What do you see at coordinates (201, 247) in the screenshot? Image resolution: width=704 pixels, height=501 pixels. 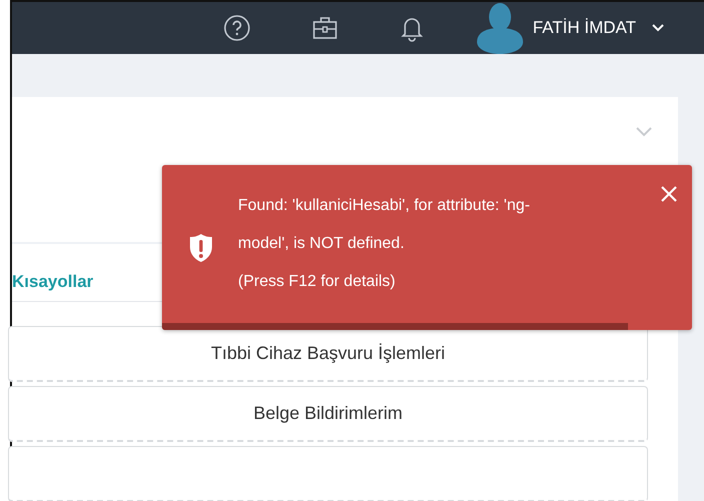 I see `shield-alert-icon` at bounding box center [201, 247].